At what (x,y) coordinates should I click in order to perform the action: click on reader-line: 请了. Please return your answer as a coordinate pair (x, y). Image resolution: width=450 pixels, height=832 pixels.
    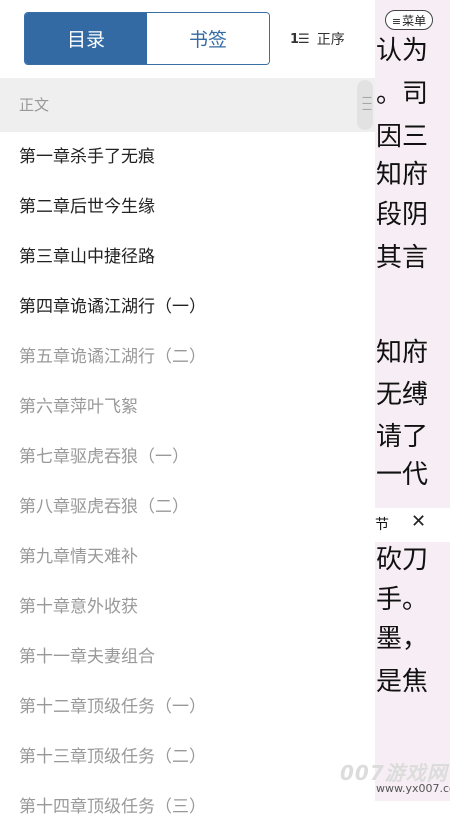
    Looking at the image, I should click on (402, 437).